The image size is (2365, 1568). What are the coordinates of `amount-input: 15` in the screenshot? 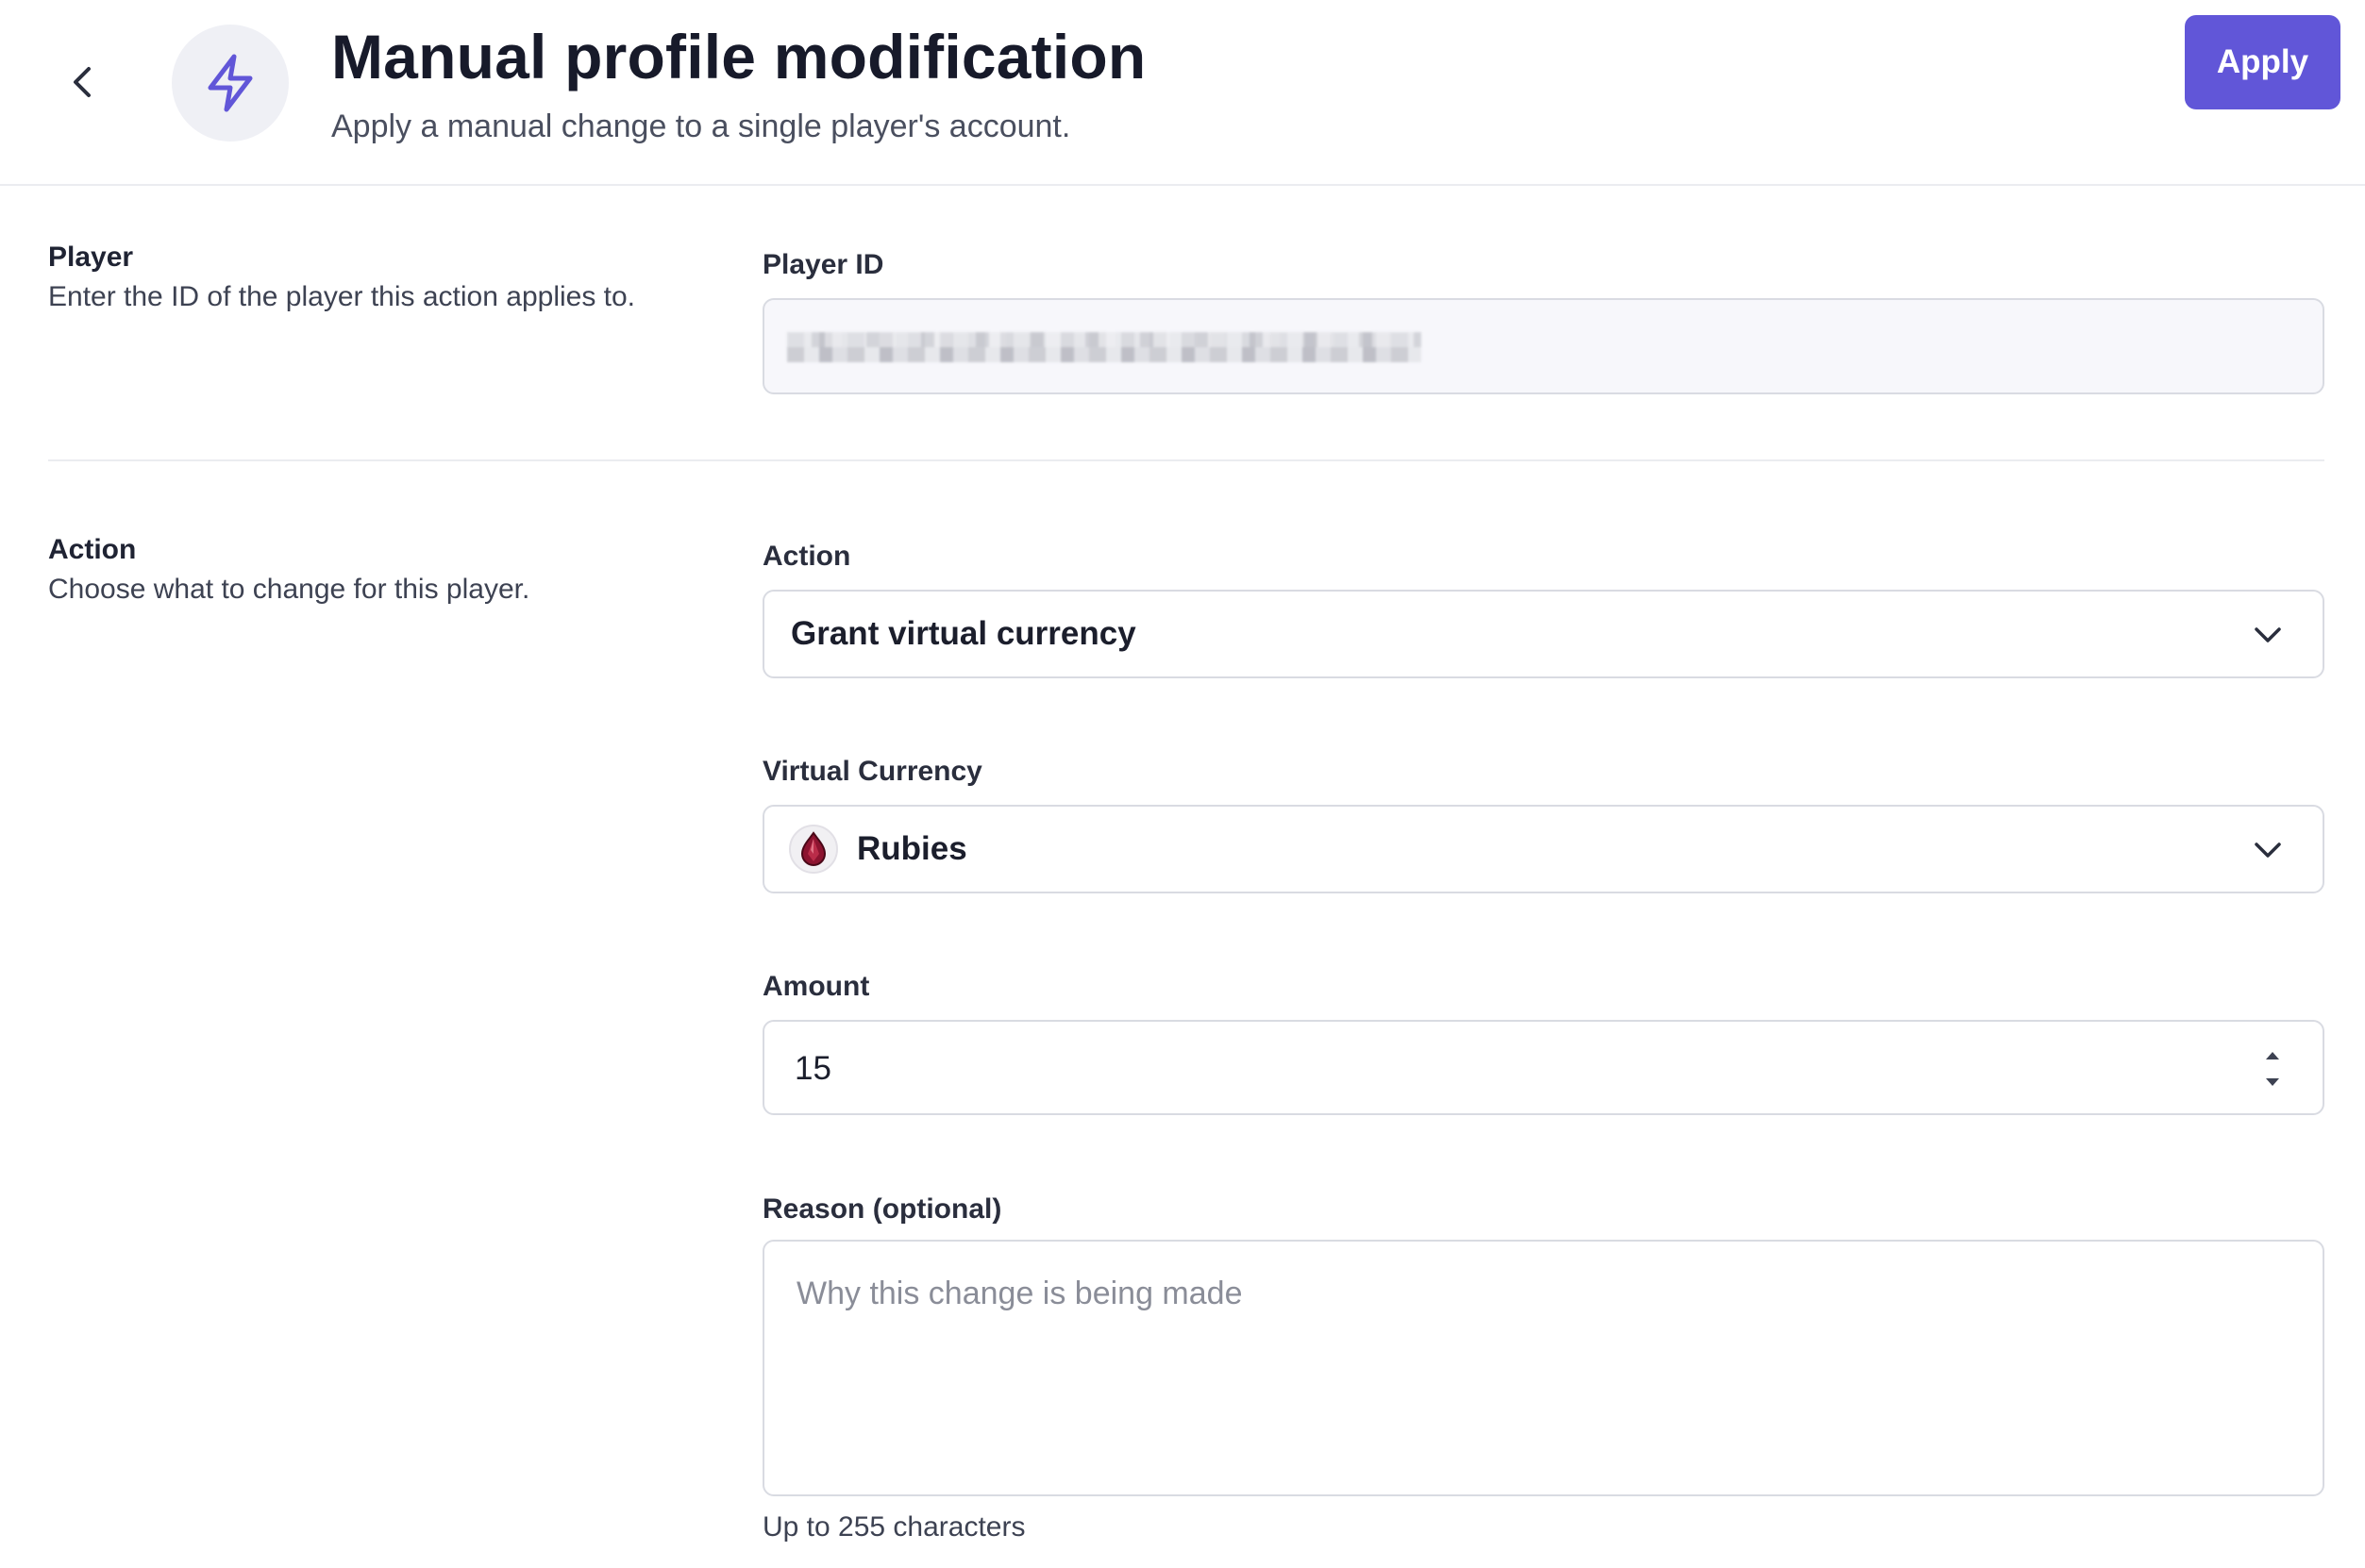 It's located at (1543, 1067).